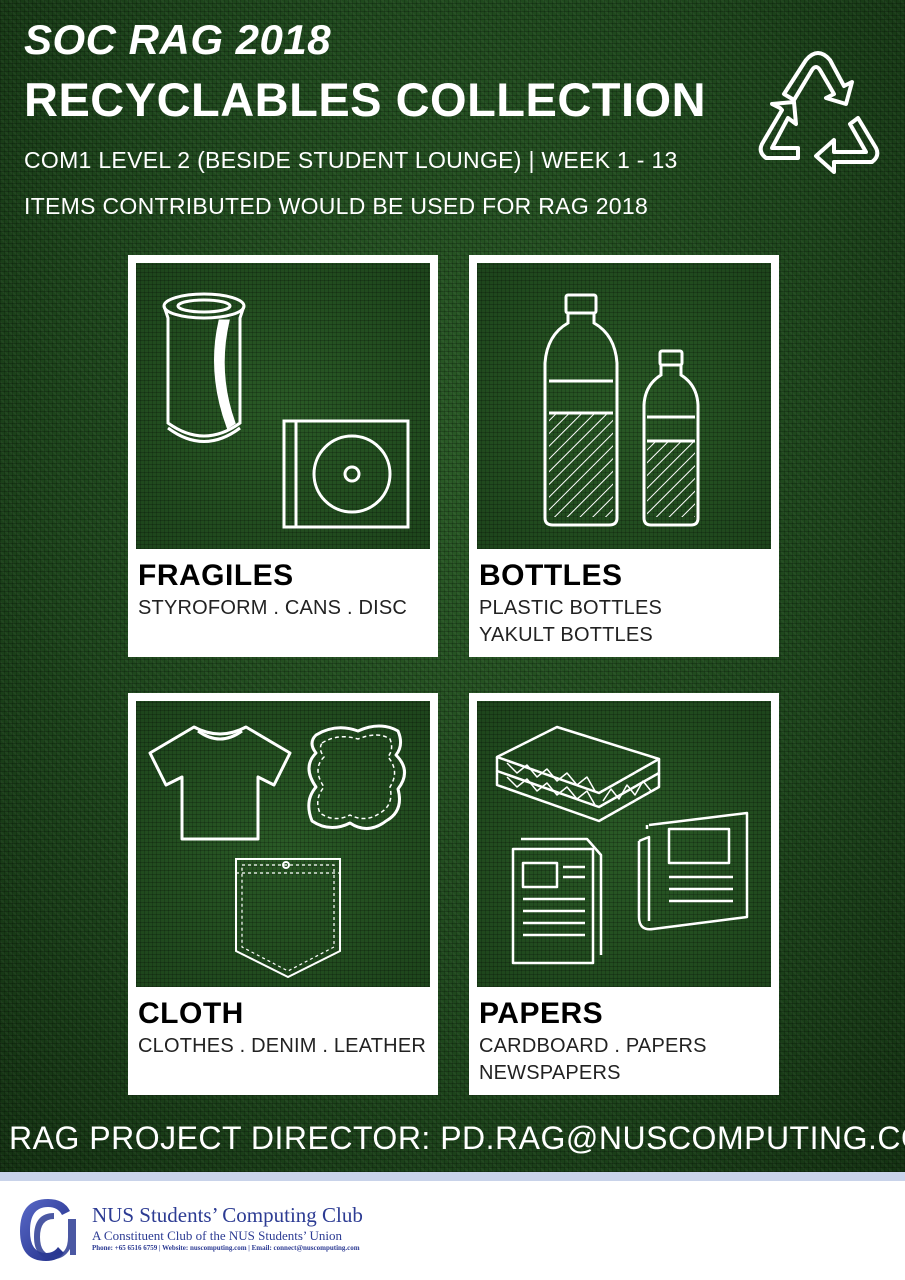  What do you see at coordinates (571, 608) in the screenshot?
I see `category-items: PLASTIC BOTTLES` at bounding box center [571, 608].